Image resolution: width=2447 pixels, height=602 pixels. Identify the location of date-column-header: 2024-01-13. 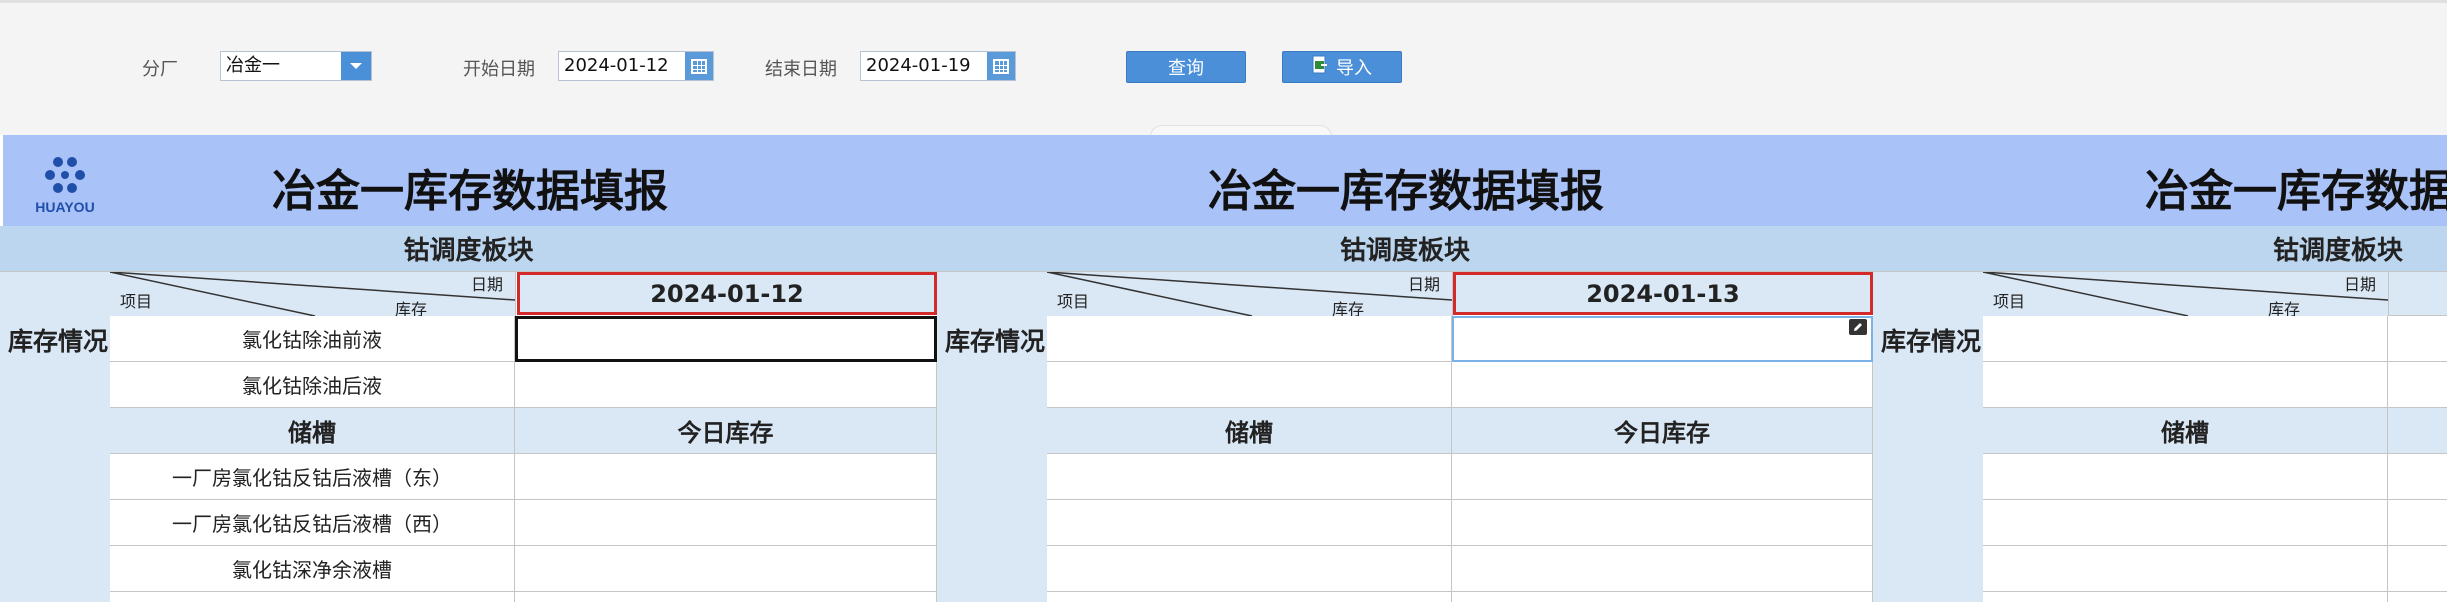
(1663, 293).